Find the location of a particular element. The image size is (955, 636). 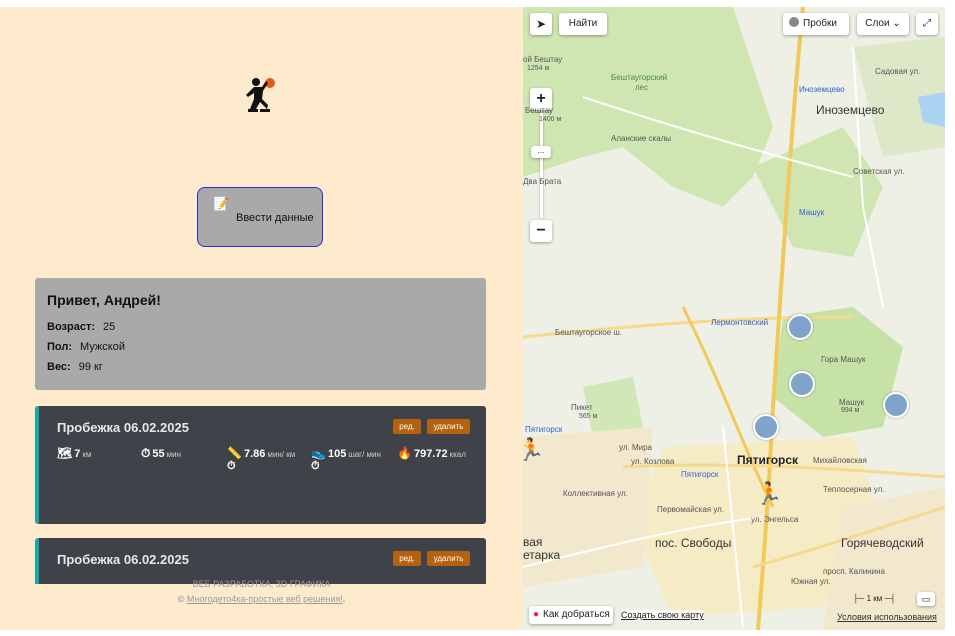

map-label: Аланские скалы is located at coordinates (641, 138).